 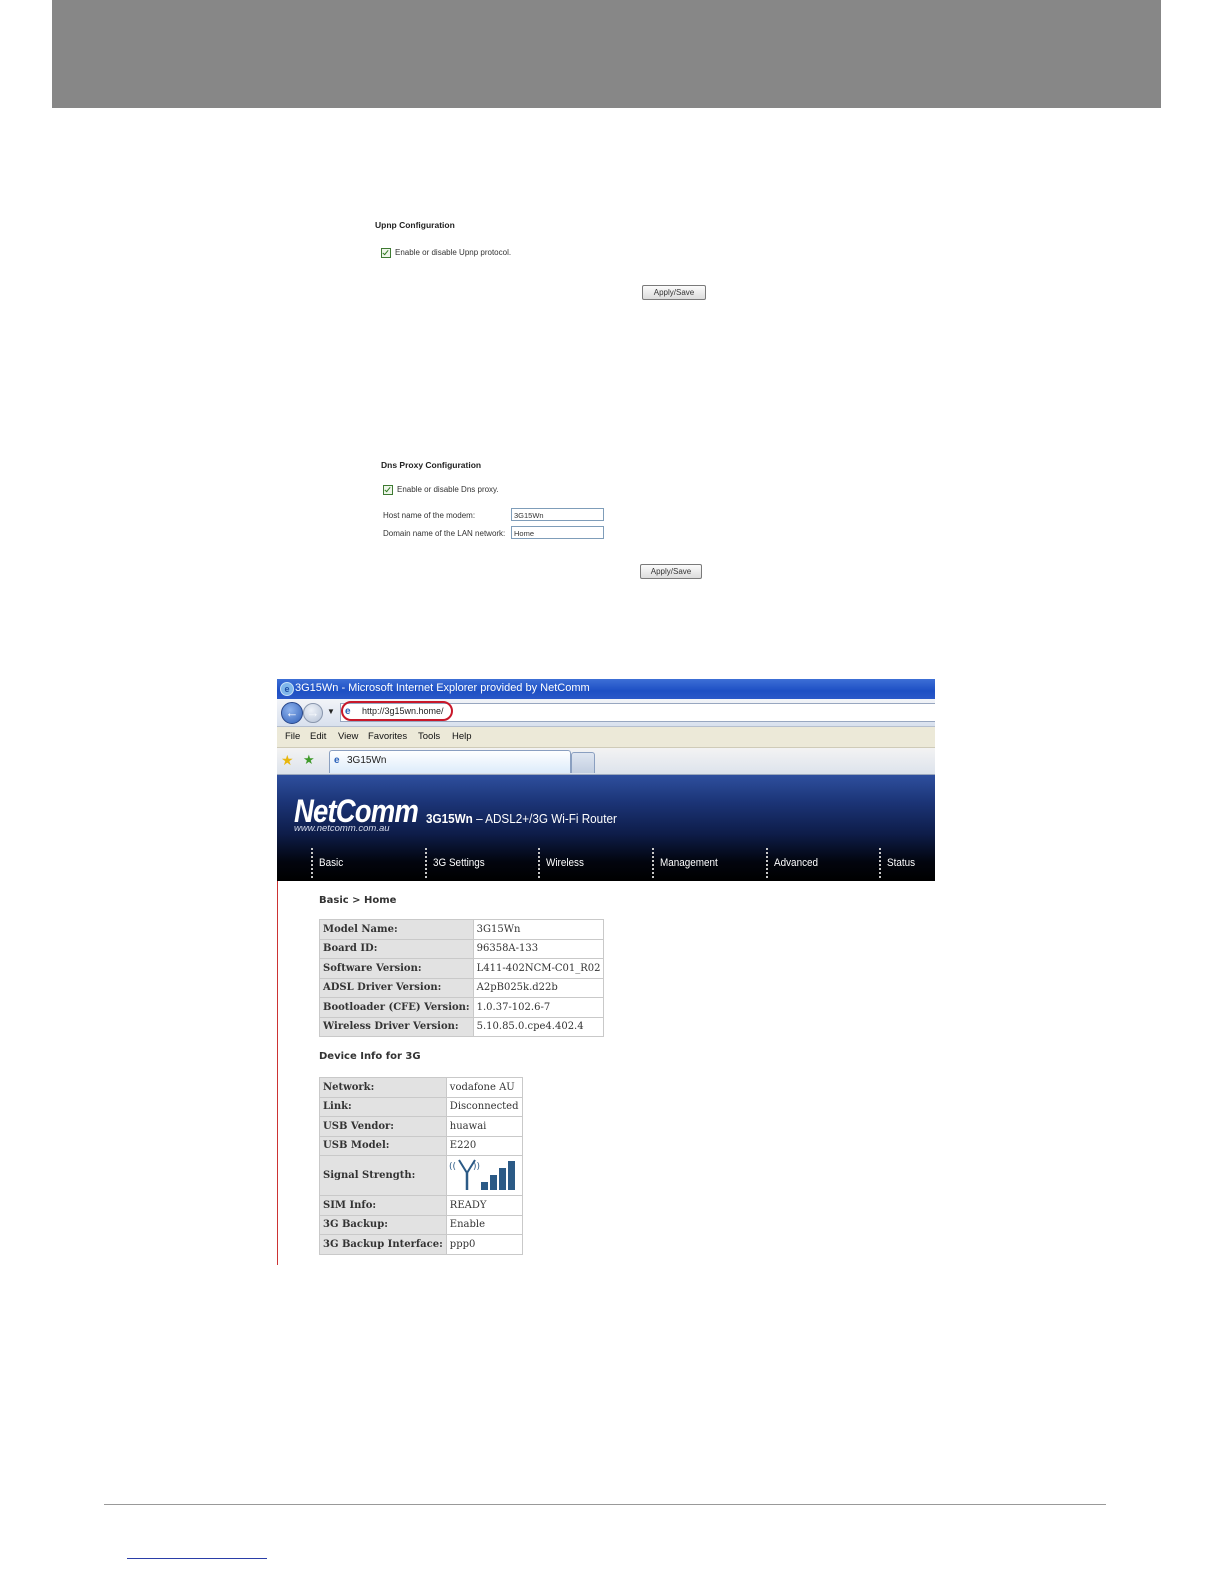 What do you see at coordinates (544, 818) in the screenshot?
I see `product-description: – ADSL2+/3G Wi-Fi Router` at bounding box center [544, 818].